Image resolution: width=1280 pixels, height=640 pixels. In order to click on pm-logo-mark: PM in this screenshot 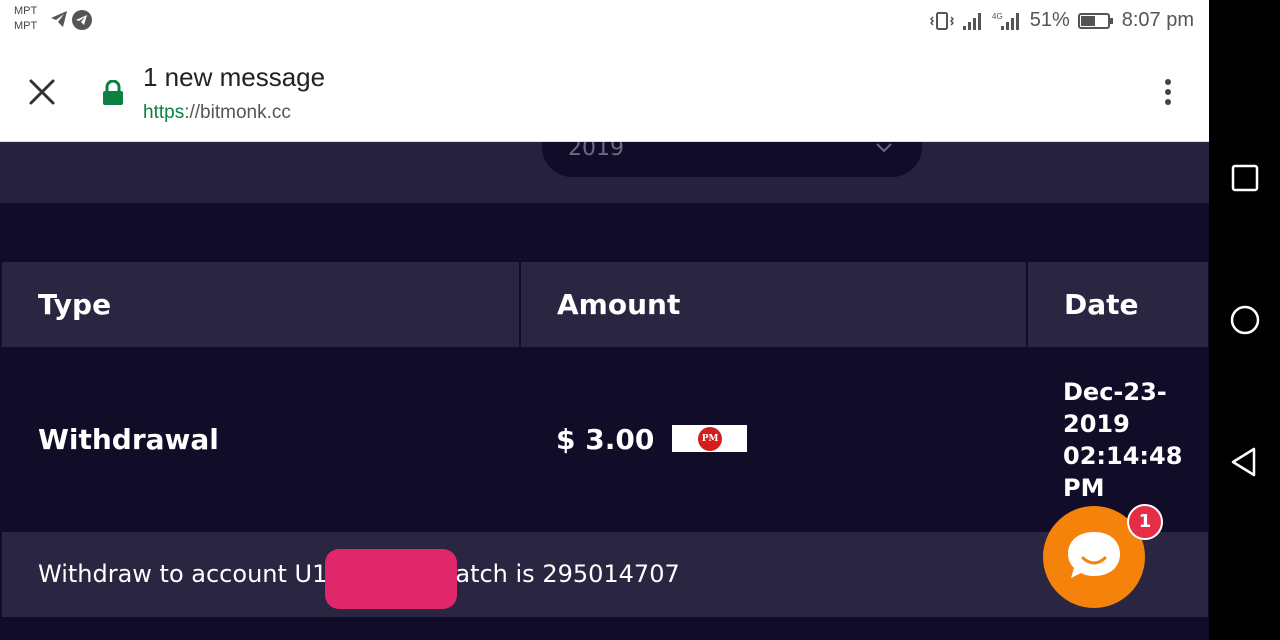, I will do `click(710, 438)`.